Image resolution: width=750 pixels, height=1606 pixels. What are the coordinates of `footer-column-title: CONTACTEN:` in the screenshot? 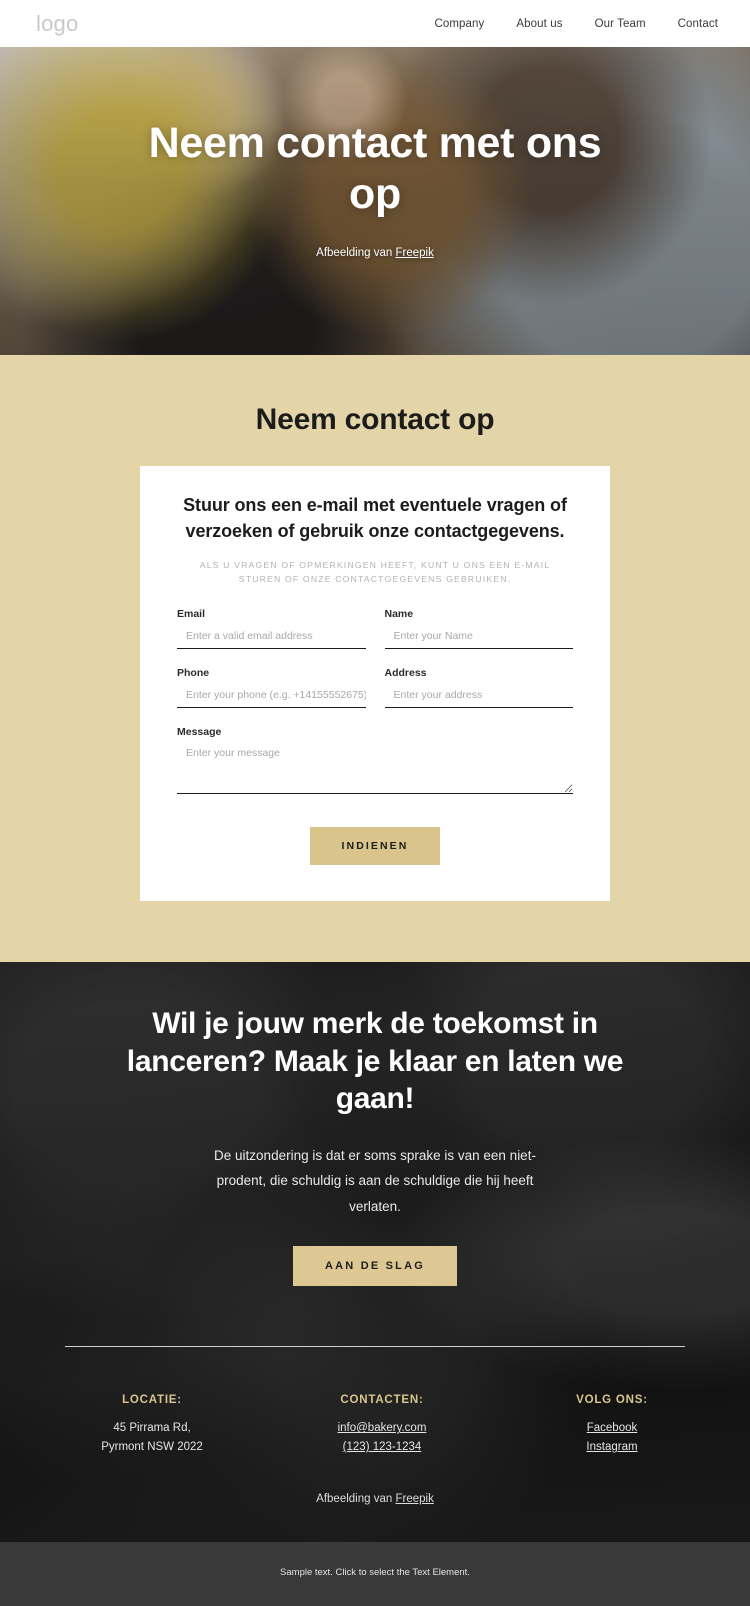 It's located at (382, 1400).